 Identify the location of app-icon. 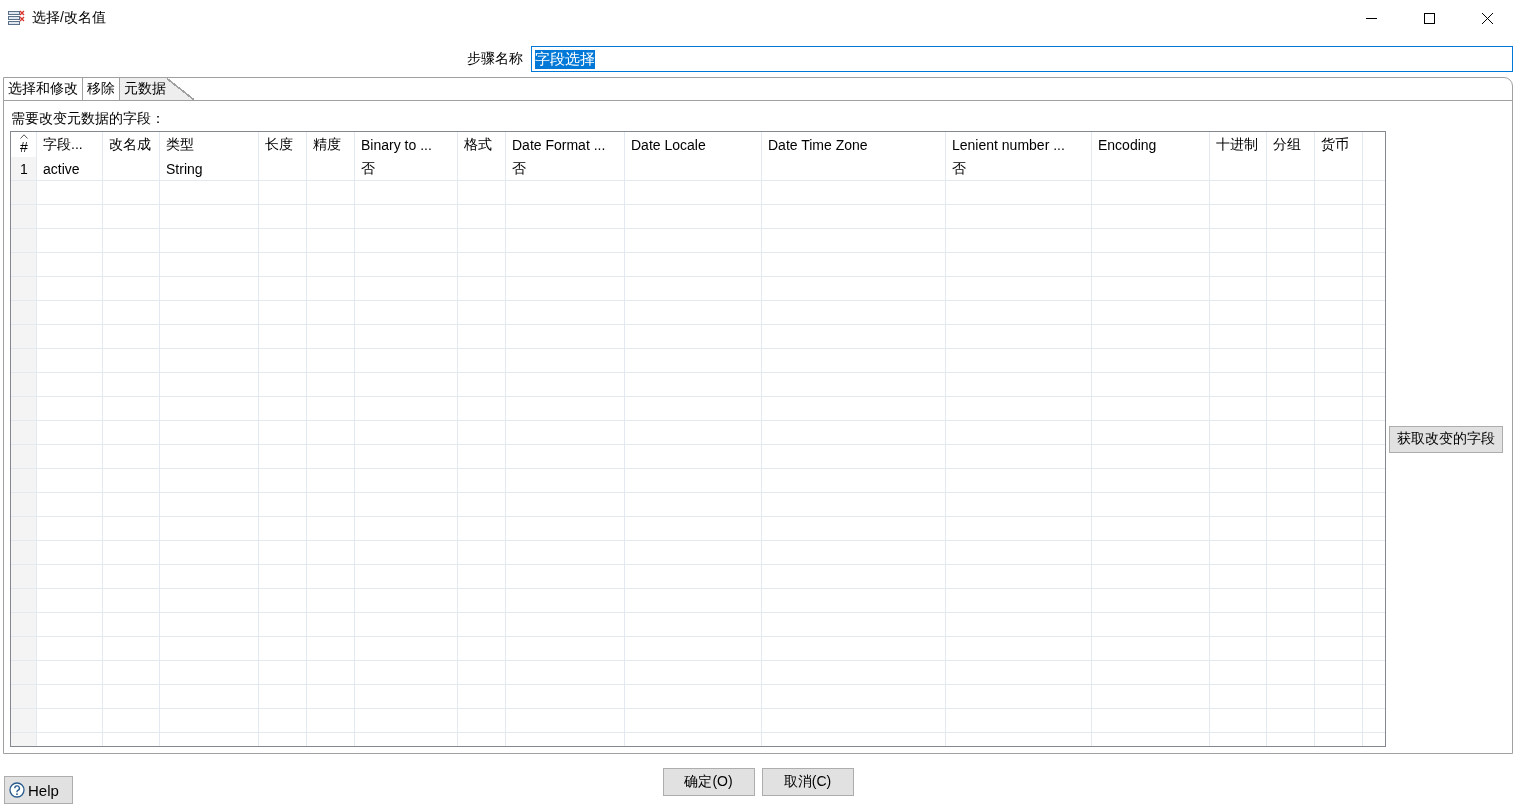
(16, 18).